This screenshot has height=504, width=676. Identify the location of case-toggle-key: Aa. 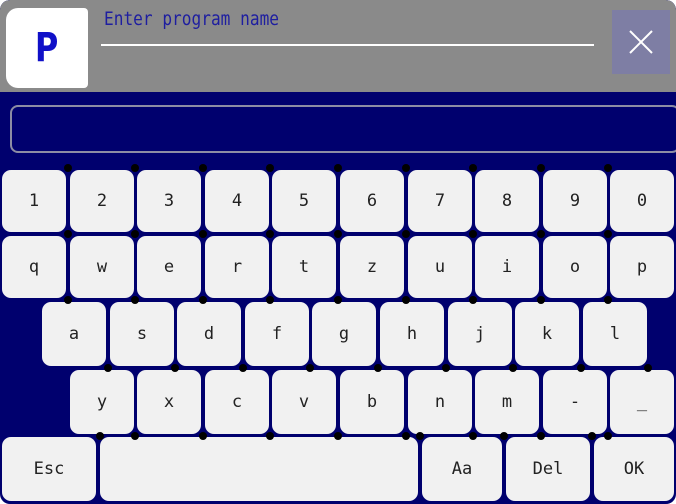
(462, 469).